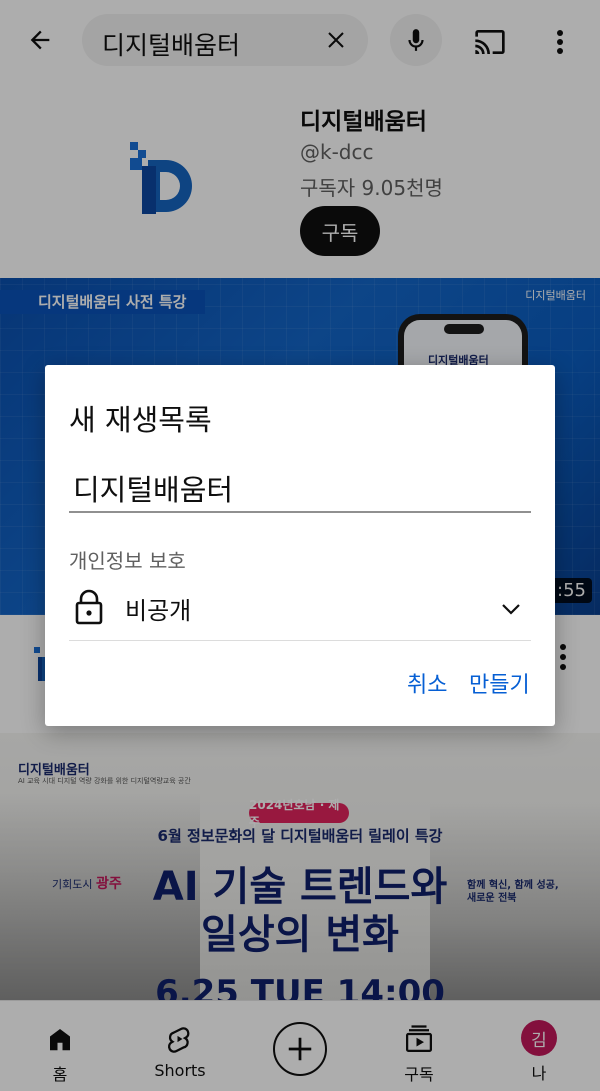 Image resolution: width=600 pixels, height=1091 pixels. Describe the element at coordinates (127, 561) in the screenshot. I see `privacy-label: 개인정보 보호` at that location.